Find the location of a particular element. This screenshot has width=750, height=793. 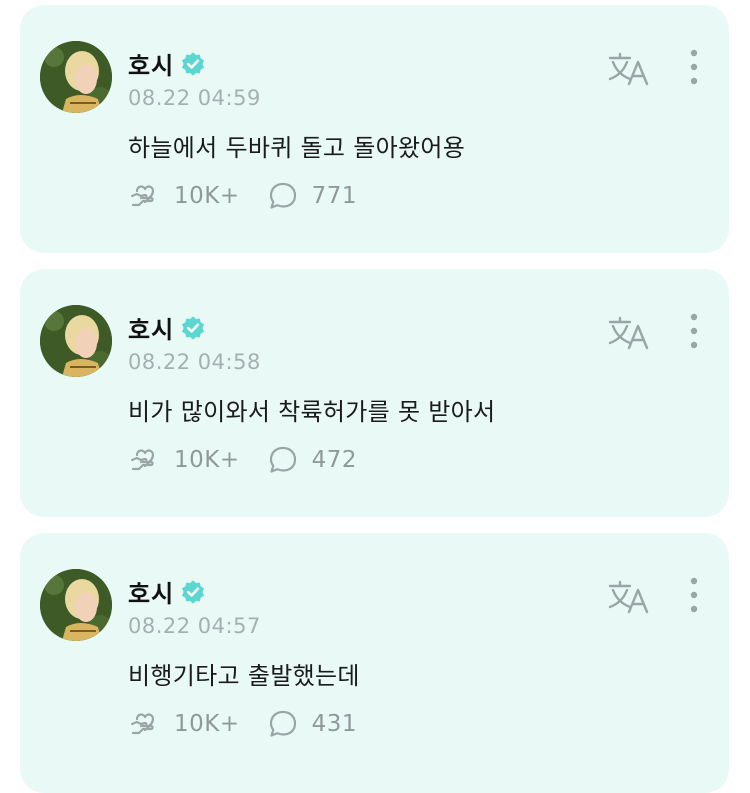

post-actions: 10K+ 771 is located at coordinates (255, 196).